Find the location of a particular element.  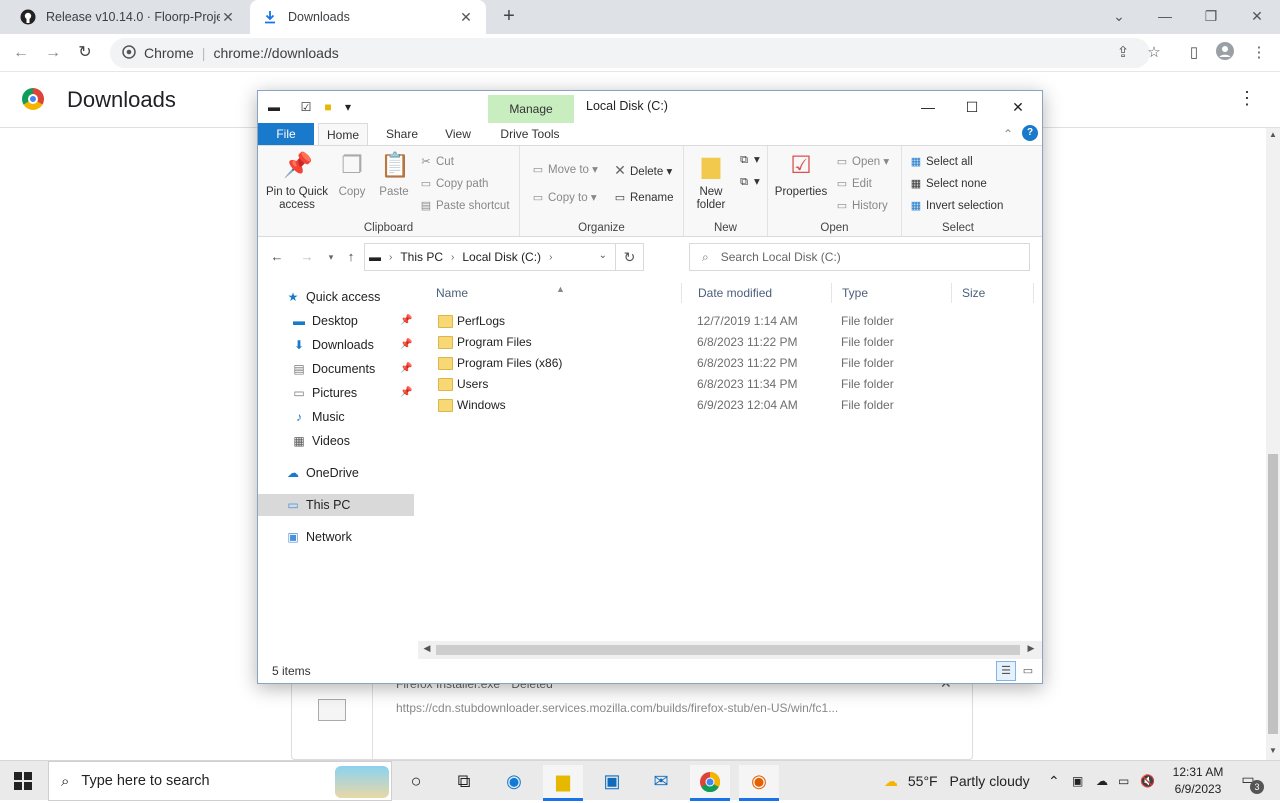

reload-icon: ↻ is located at coordinates (85, 53).